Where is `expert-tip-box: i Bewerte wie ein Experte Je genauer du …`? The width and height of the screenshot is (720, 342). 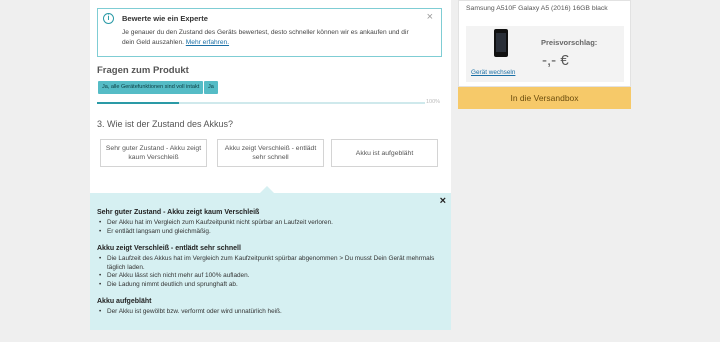
expert-tip-box: i Bewerte wie ein Experte Je genauer du … is located at coordinates (269, 32).